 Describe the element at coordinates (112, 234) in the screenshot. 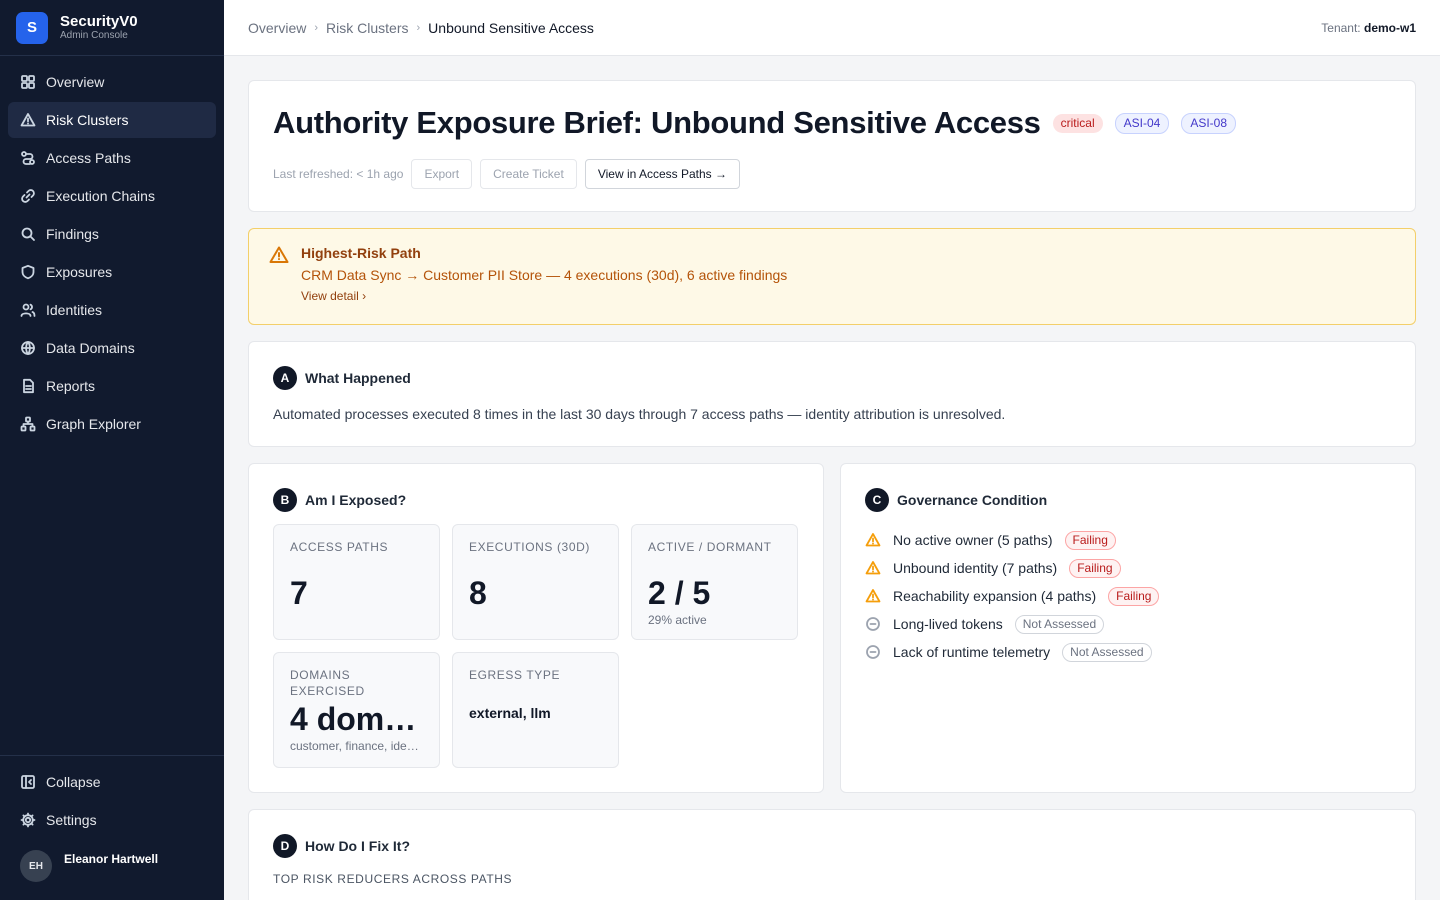

I see `sidebar-item-findings: Findings` at that location.